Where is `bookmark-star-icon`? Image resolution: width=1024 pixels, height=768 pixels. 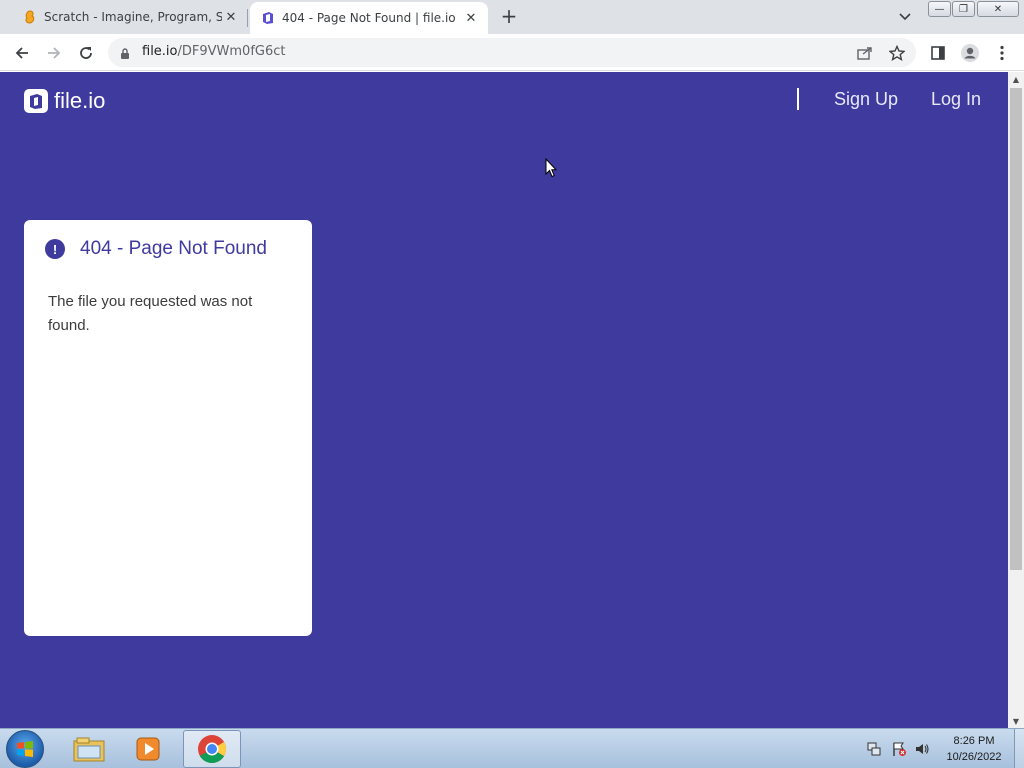 bookmark-star-icon is located at coordinates (897, 53).